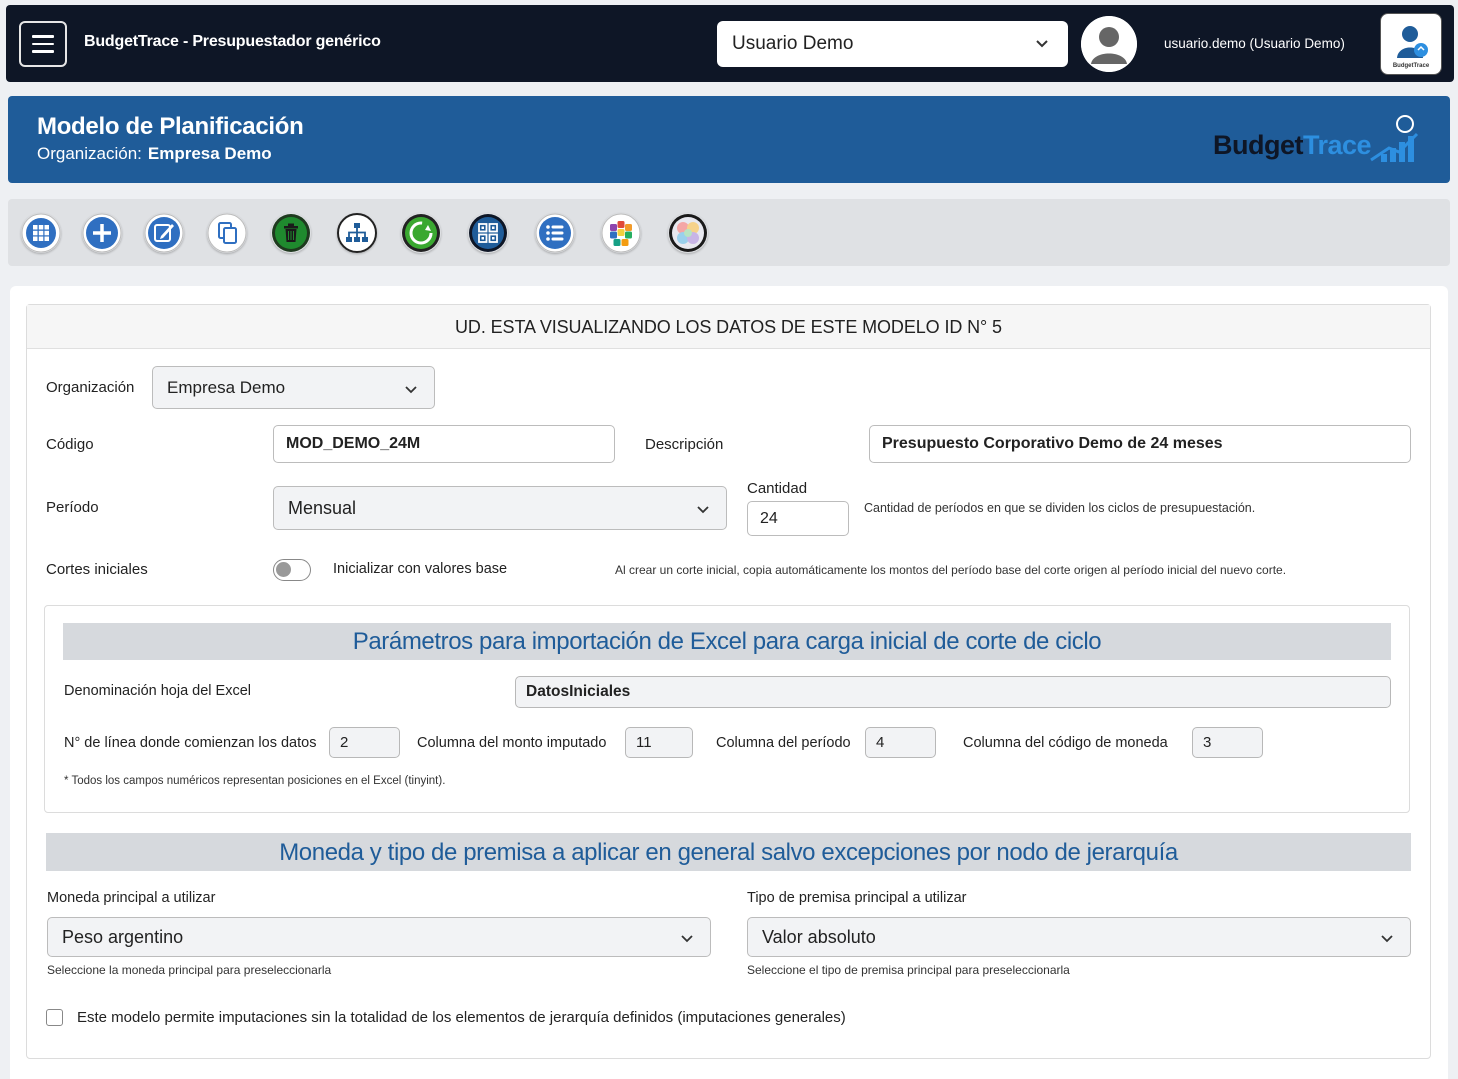 This screenshot has height=1079, width=1458. What do you see at coordinates (70, 444) in the screenshot?
I see `codigo-label: Código` at bounding box center [70, 444].